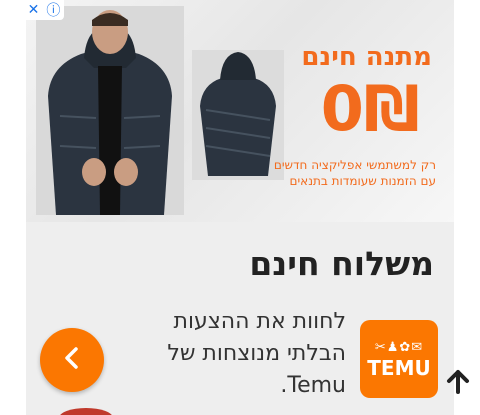  Describe the element at coordinates (362, 181) in the screenshot. I see `promo-condition-line-2: עם הזמנות שעומדות בתנאים` at that location.